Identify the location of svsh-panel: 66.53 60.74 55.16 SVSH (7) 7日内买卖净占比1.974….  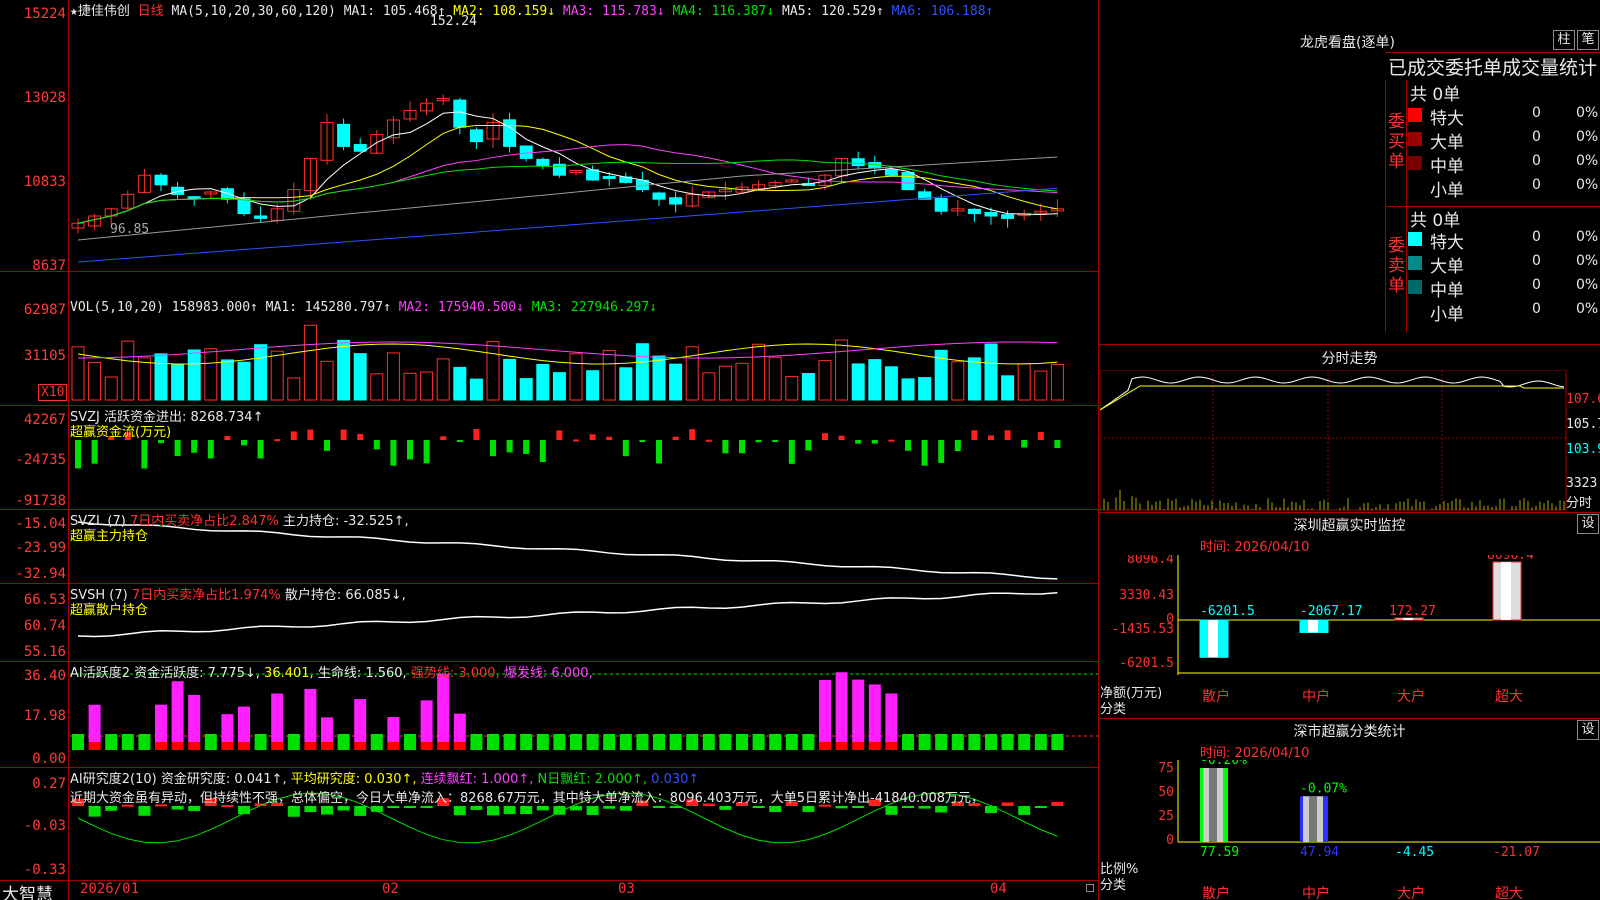
(549, 623).